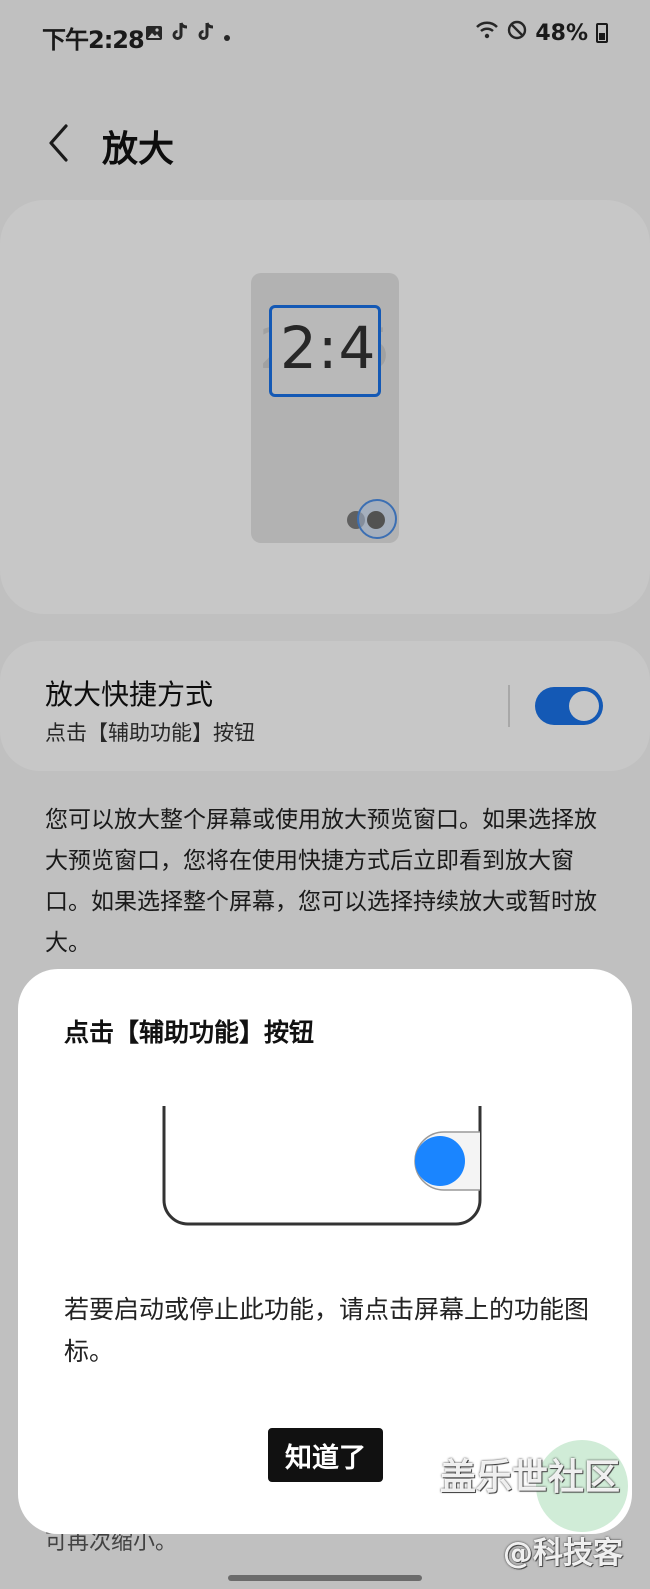  What do you see at coordinates (322, 1166) in the screenshot?
I see `accessibility-button-illustration` at bounding box center [322, 1166].